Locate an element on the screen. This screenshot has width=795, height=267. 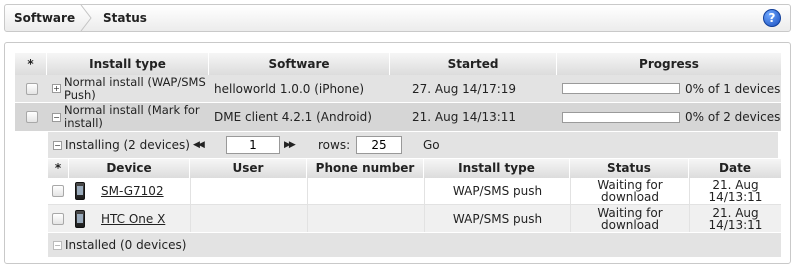
install-type-text: Normal install (WAP/SMS Push) is located at coordinates (135, 88).